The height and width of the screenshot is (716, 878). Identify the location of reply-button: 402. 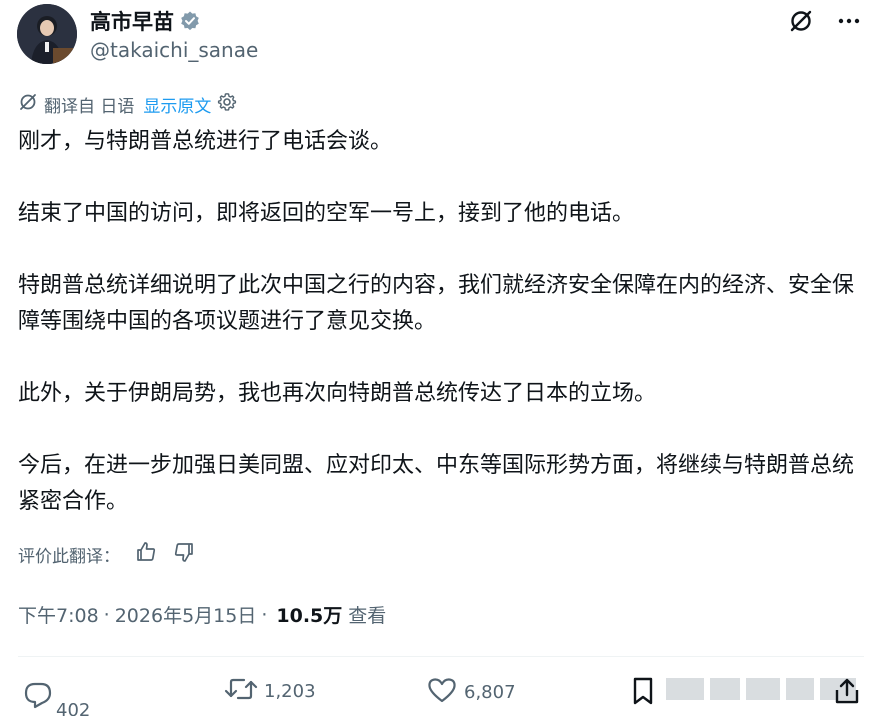
(56, 695).